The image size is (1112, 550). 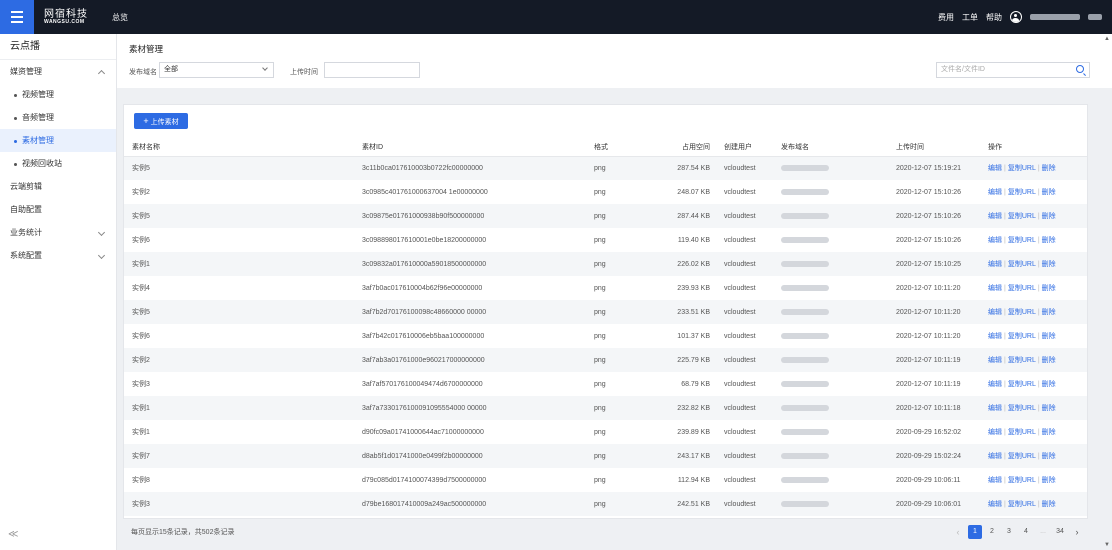 I want to click on sidebar-item-media: 媒资管理, so click(x=58, y=71).